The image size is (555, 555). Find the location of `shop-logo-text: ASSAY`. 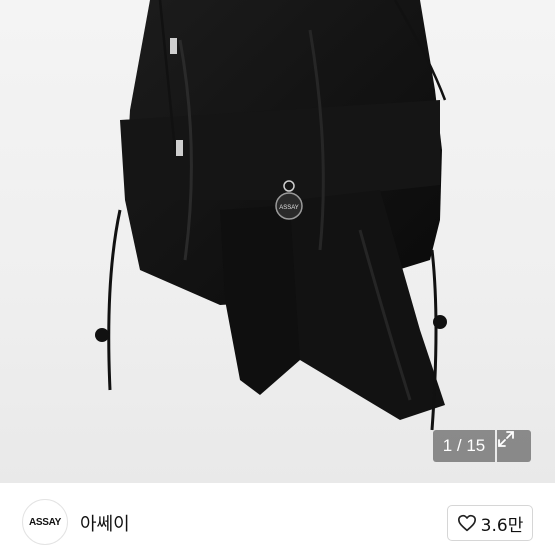

shop-logo-text: ASSAY is located at coordinates (45, 522).